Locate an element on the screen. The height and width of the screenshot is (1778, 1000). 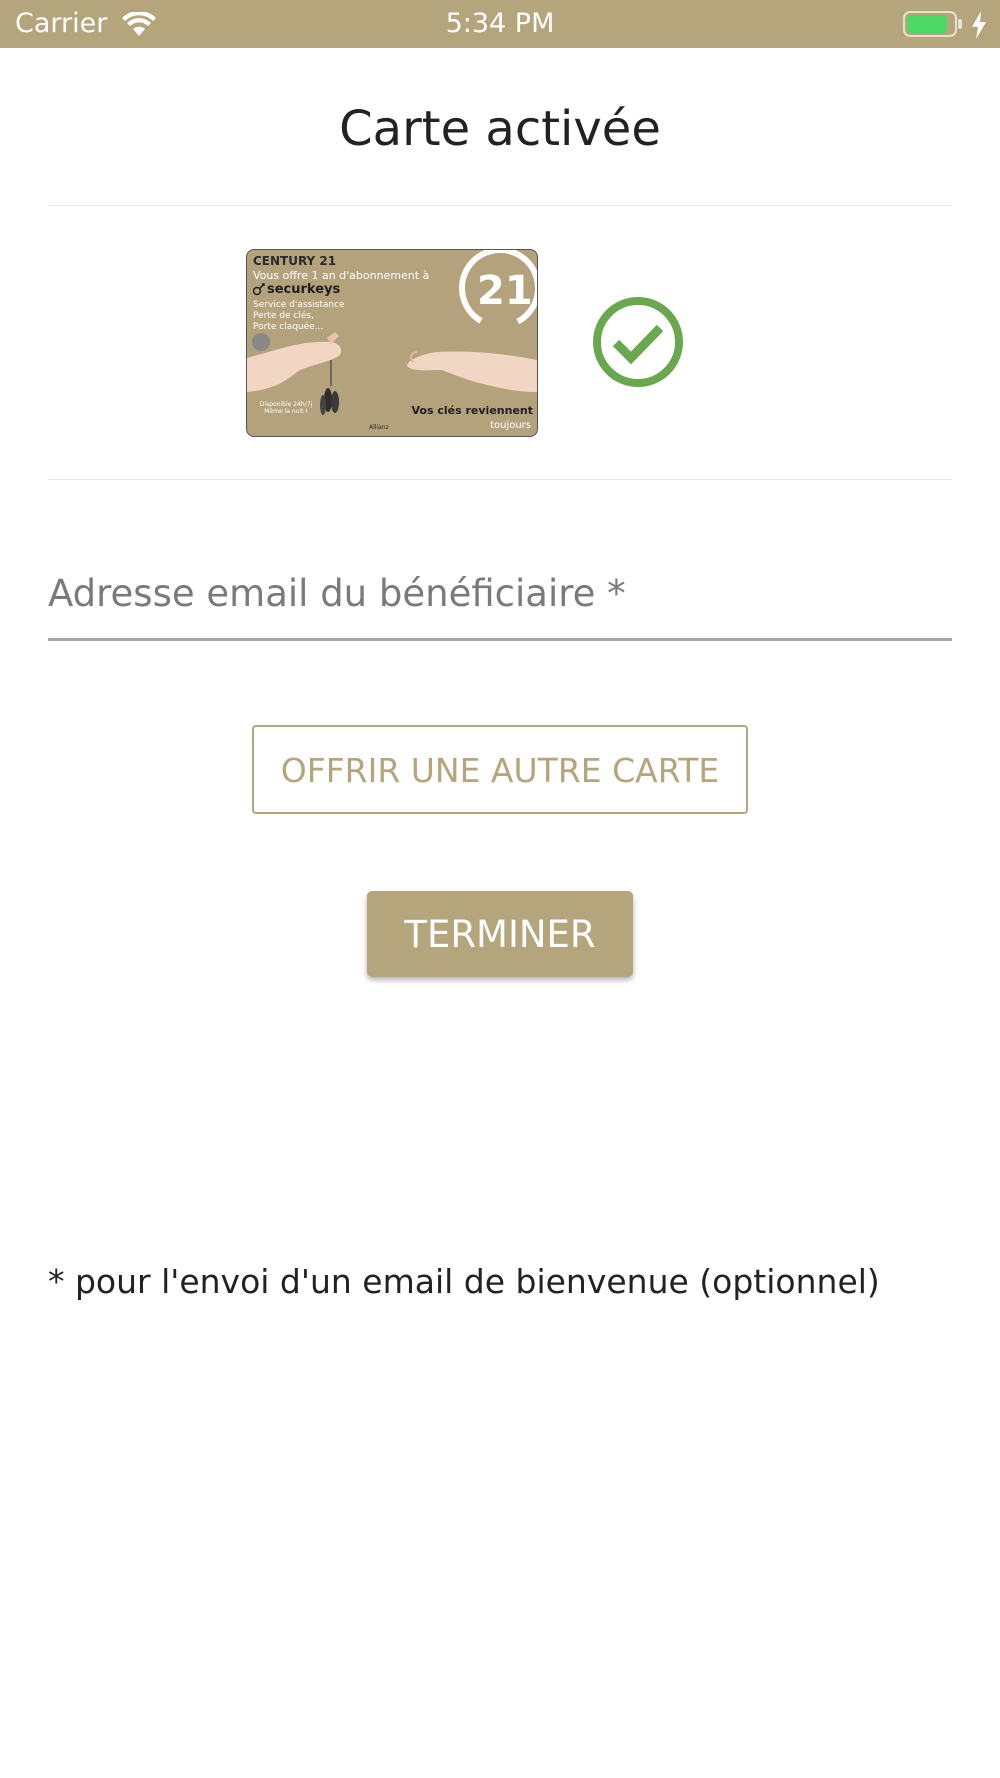
card-offer-text: Vous offre 1 an d'abonnement à is located at coordinates (341, 275).